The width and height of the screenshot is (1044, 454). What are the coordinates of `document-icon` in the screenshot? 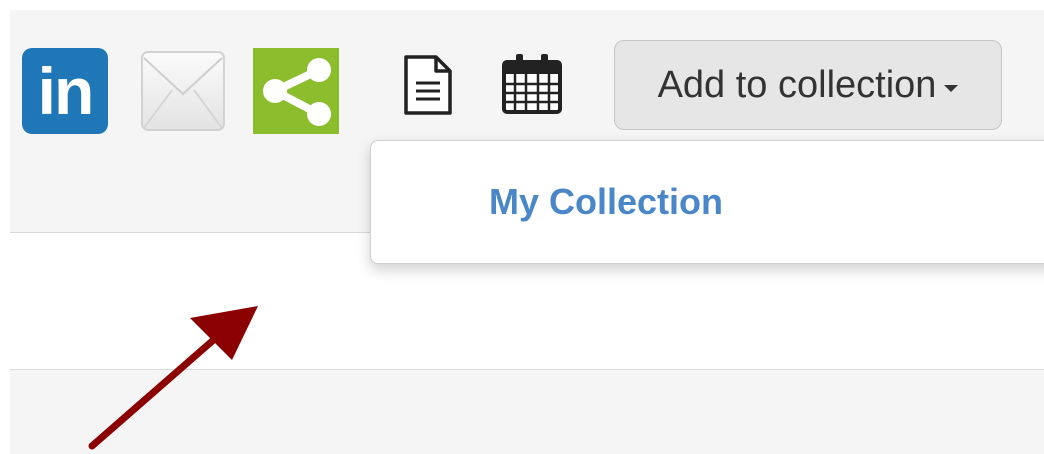 It's located at (428, 85).